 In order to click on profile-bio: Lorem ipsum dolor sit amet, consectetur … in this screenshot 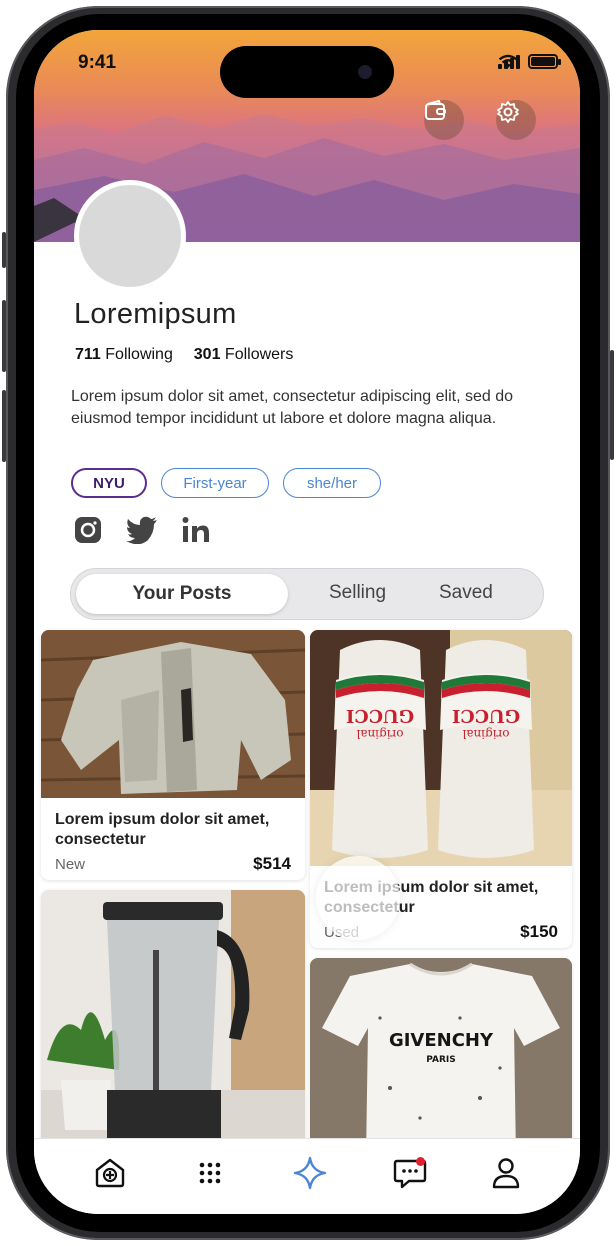, I will do `click(292, 407)`.